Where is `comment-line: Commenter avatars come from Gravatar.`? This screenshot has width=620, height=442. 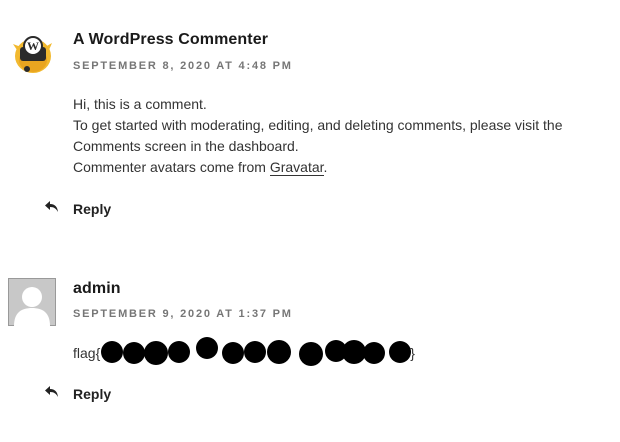 comment-line: Commenter avatars come from Gravatar. is located at coordinates (338, 167).